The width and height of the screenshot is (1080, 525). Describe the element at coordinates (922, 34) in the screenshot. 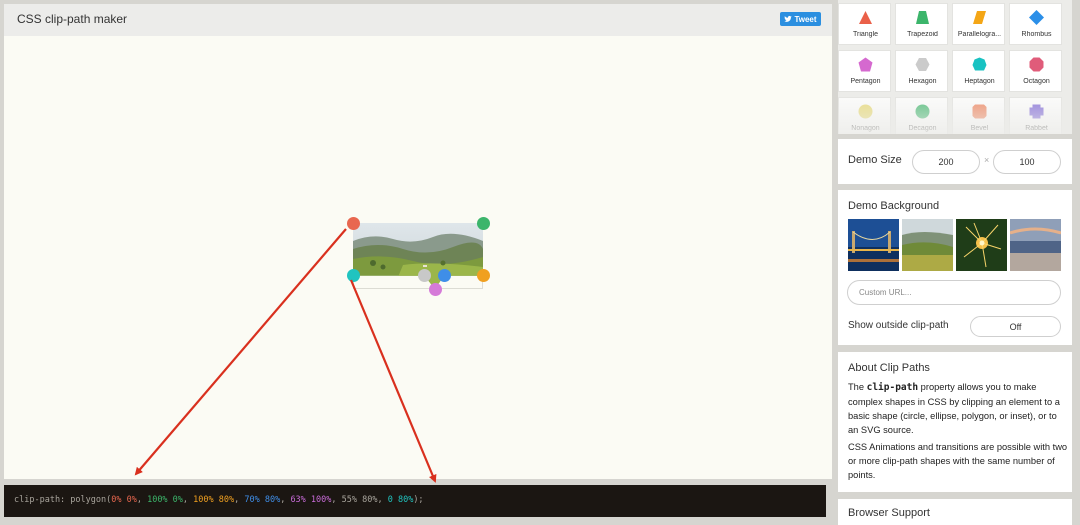

I see `shape-label: Trapezoid` at that location.